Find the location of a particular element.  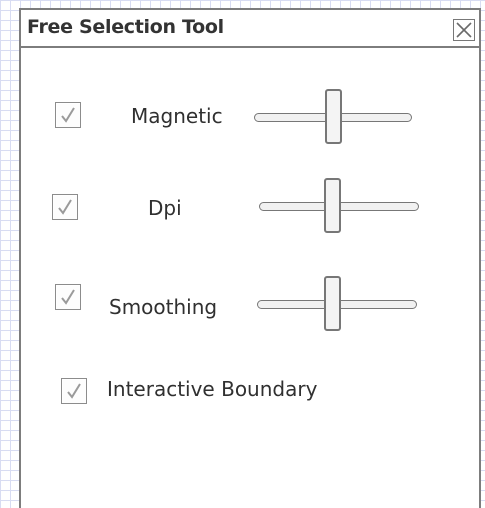

smoothing-label: Smoothing is located at coordinates (163, 307).